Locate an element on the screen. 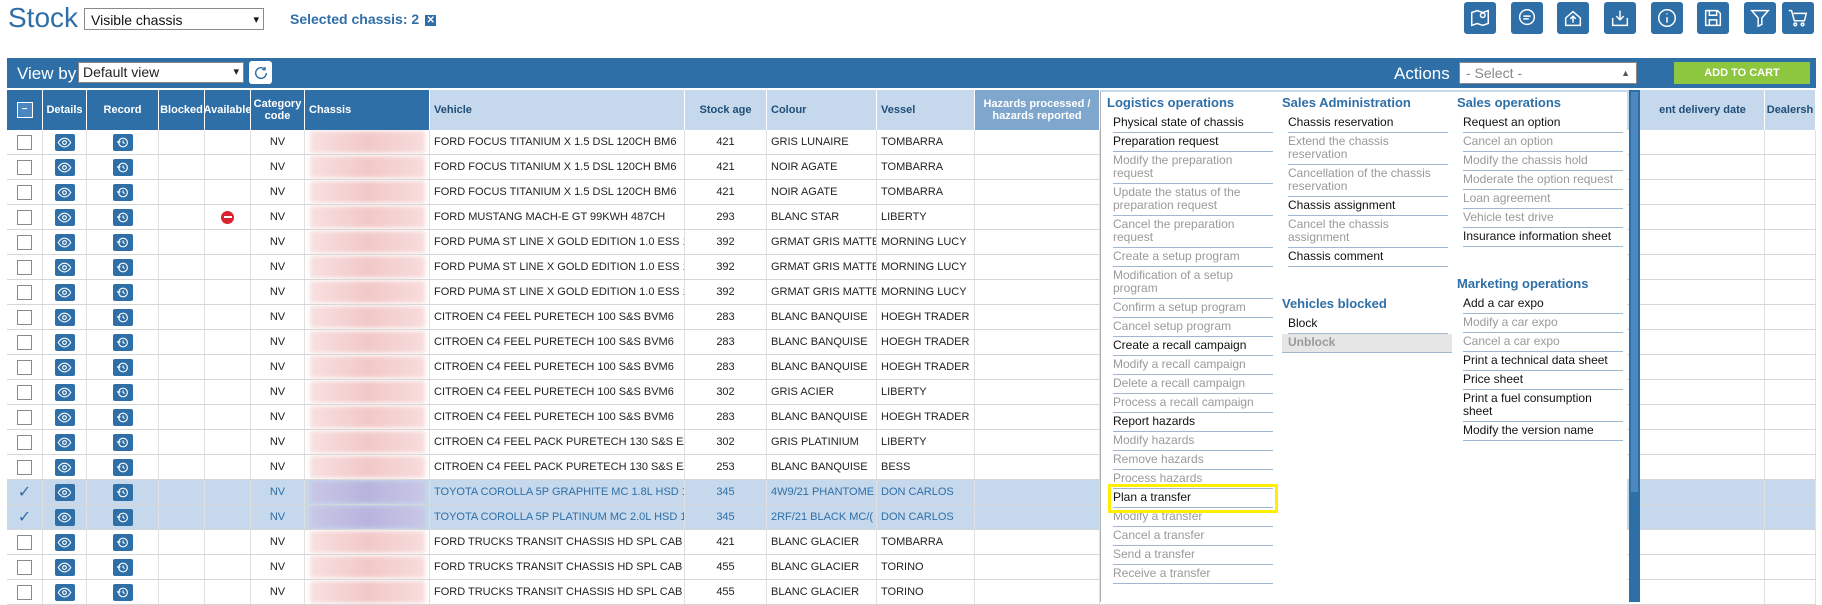 Image resolution: width=1822 pixels, height=605 pixels. col-stock-age: Stock age is located at coordinates (726, 110).